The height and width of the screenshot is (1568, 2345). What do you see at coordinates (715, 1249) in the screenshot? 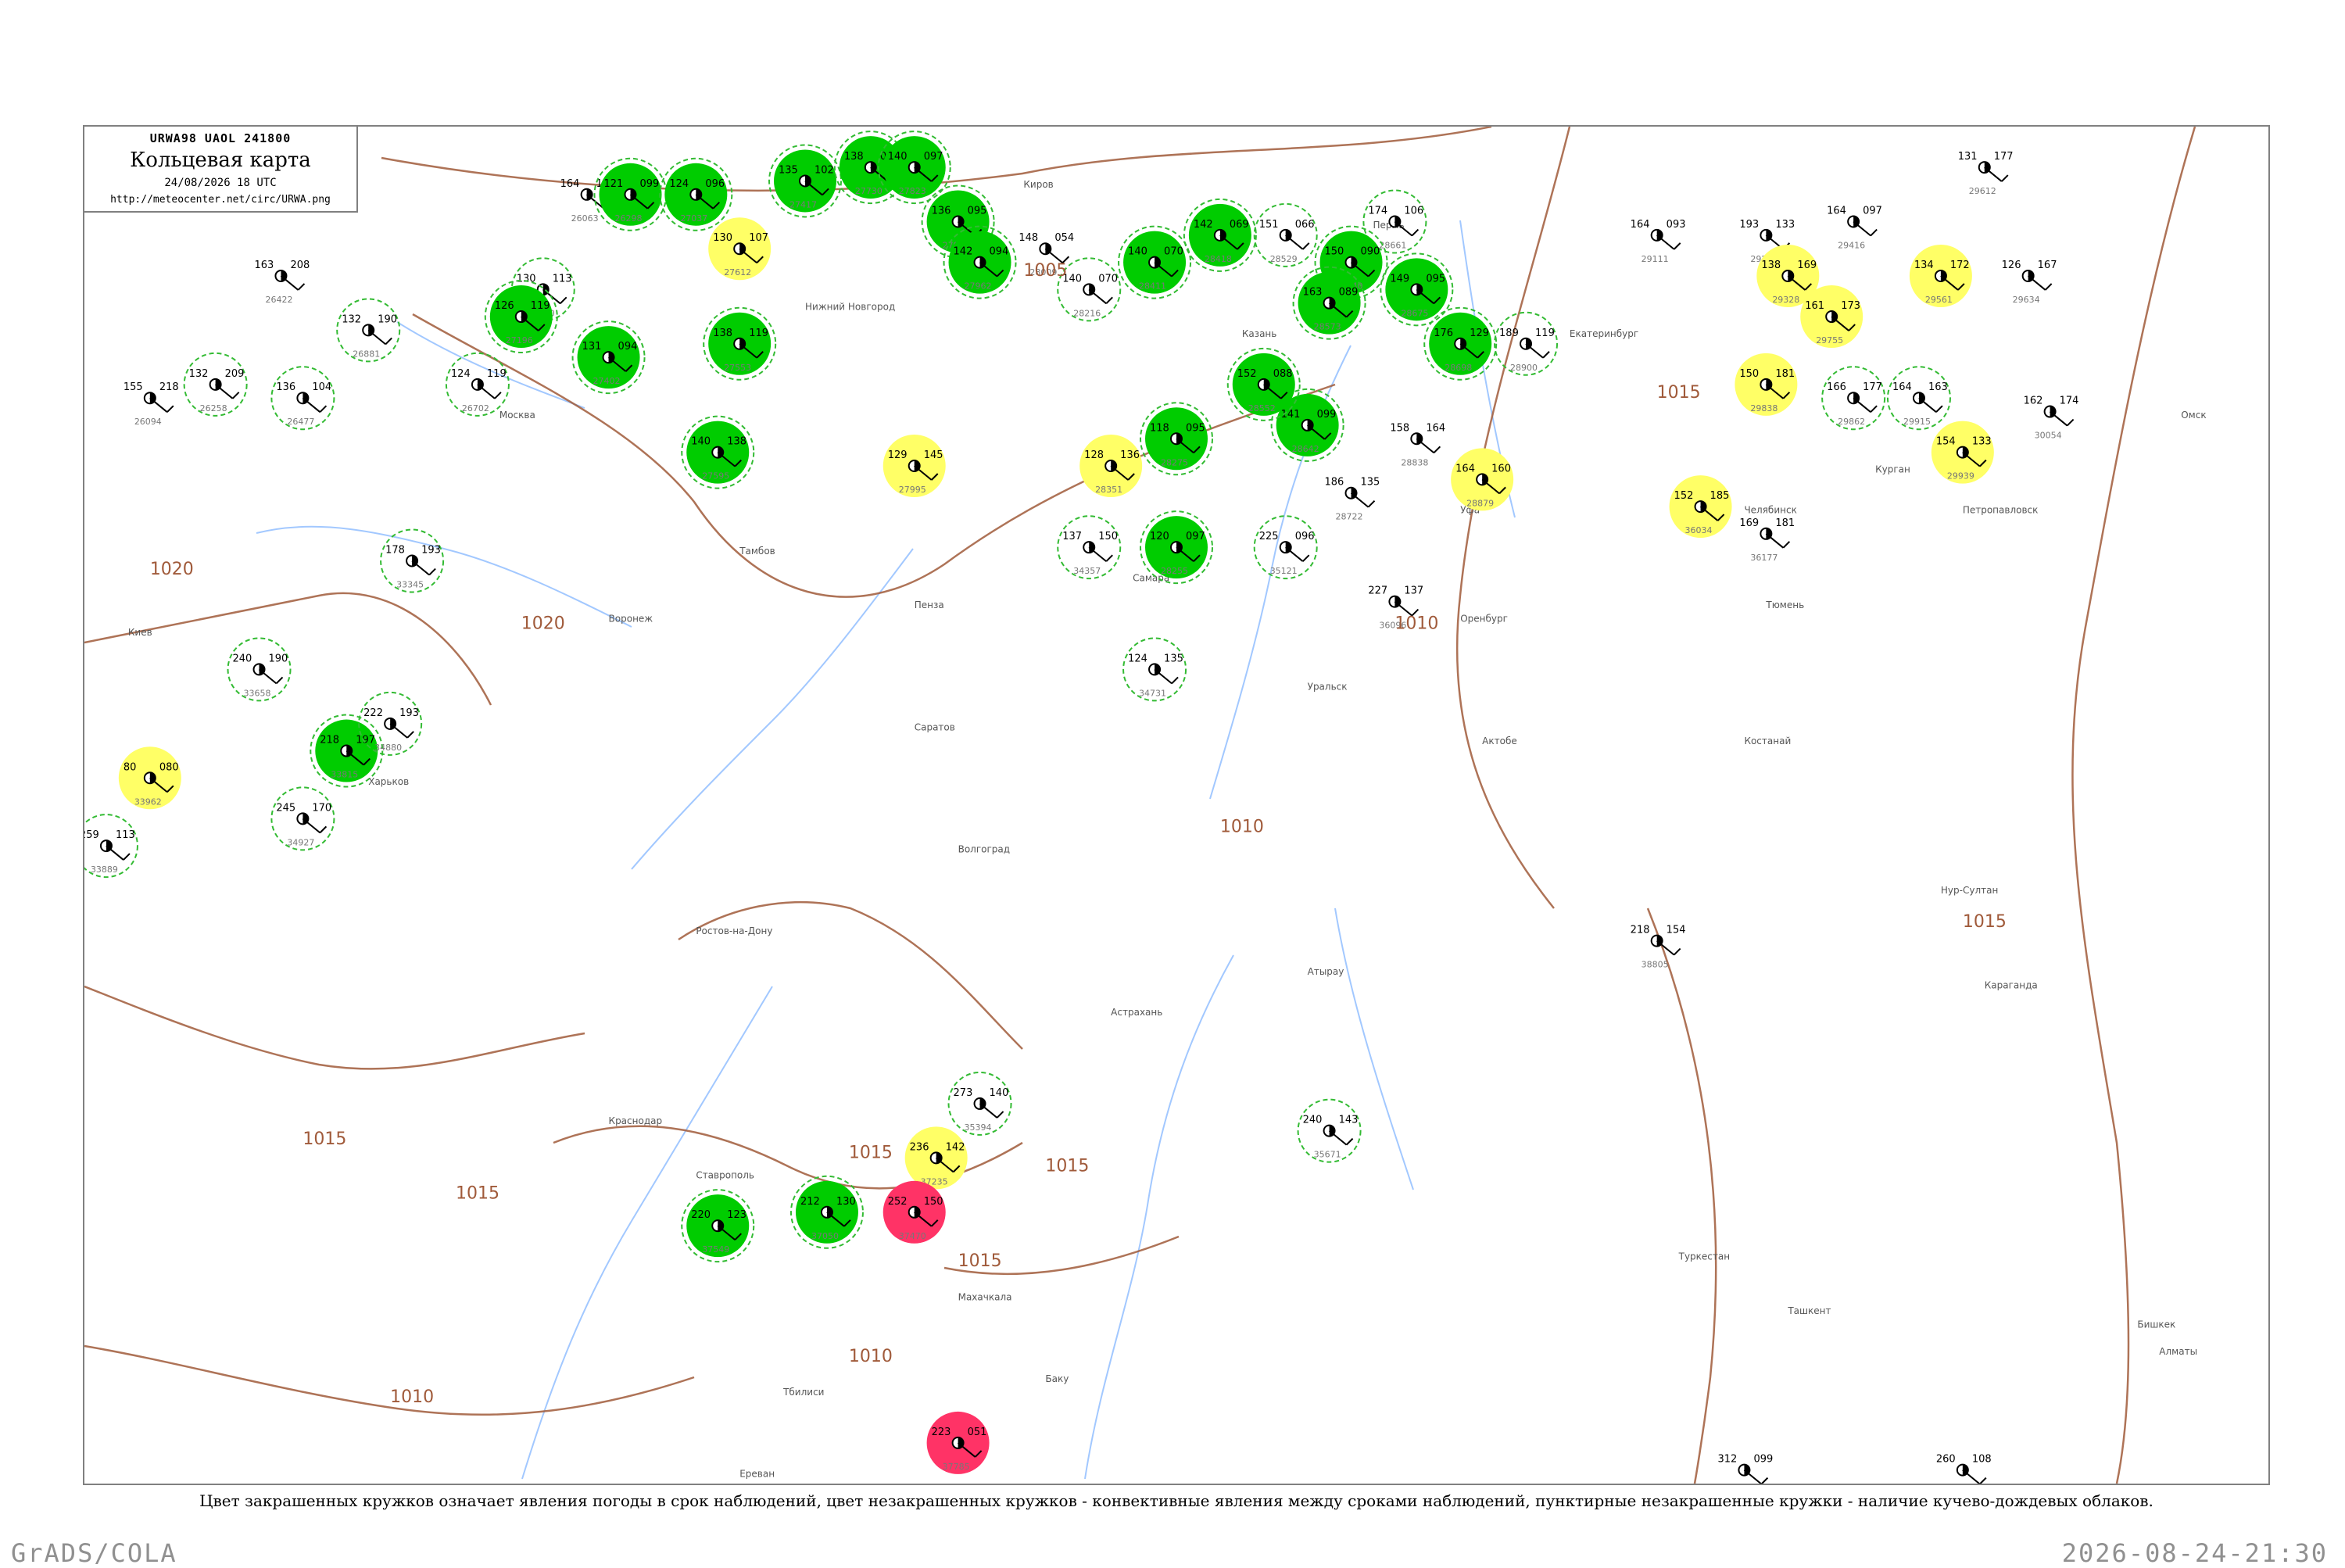
I see `station-index: 37549` at bounding box center [715, 1249].